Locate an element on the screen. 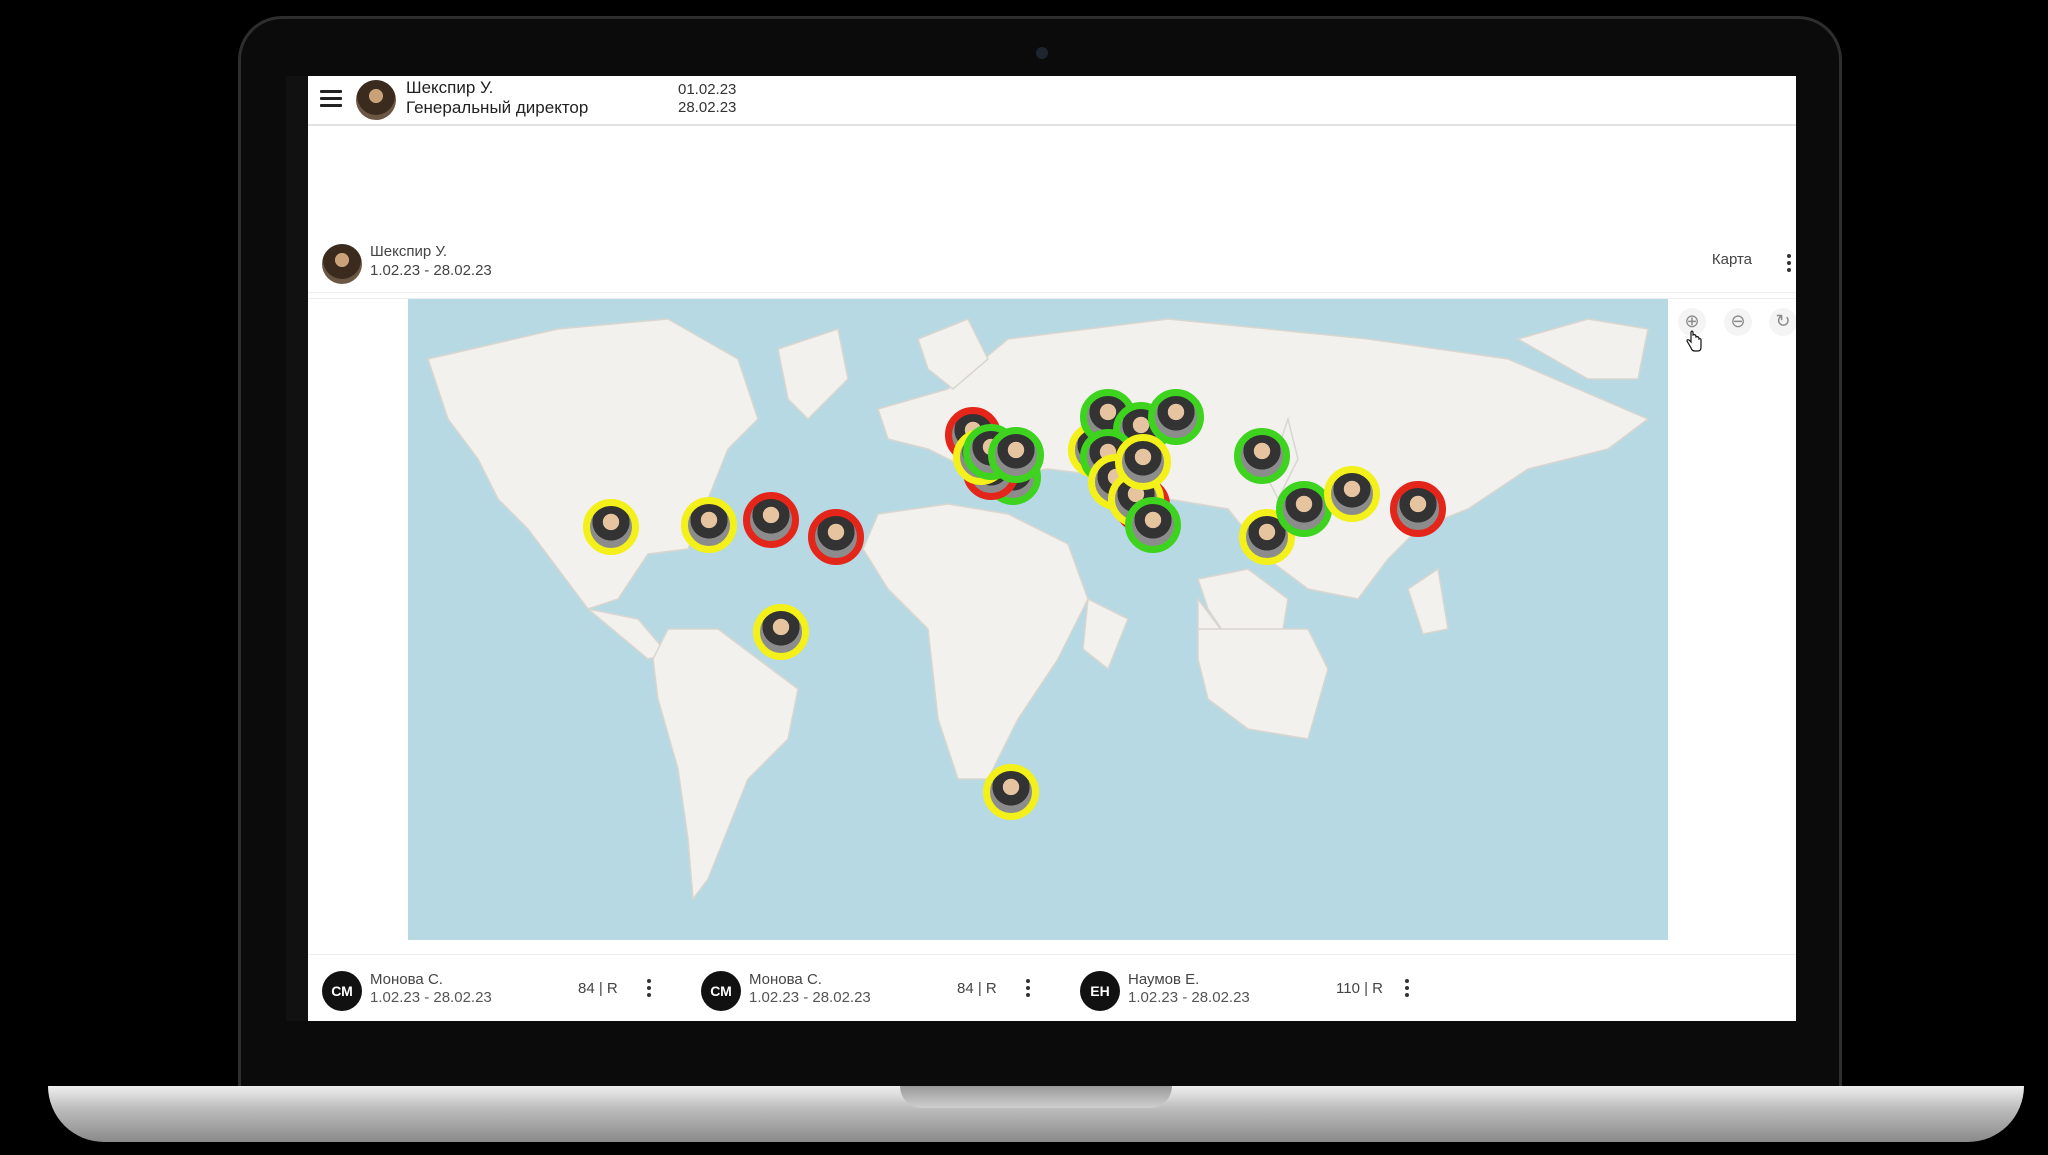  employee-name: Наумов Е. is located at coordinates (1164, 979).